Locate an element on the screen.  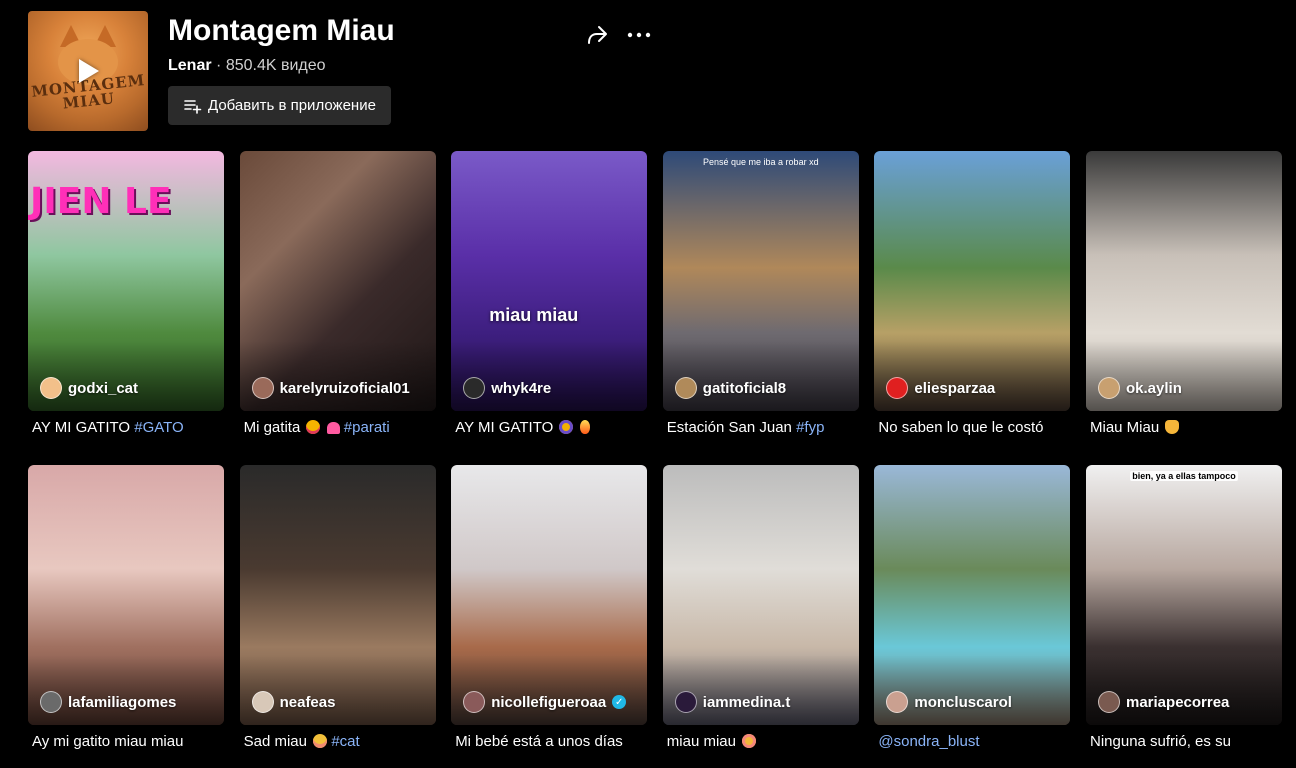
video-author: neafeas is located at coordinates (293, 702).